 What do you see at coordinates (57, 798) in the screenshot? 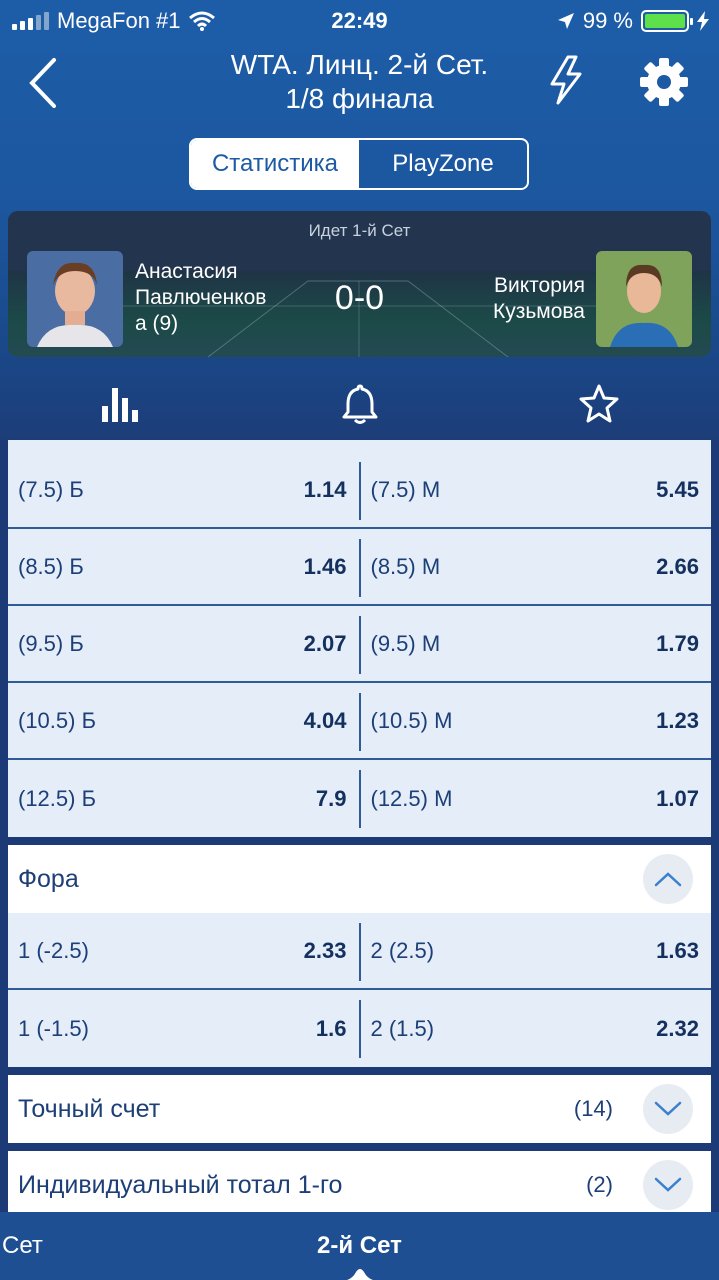
I see `odds-label: (12.5) Б` at bounding box center [57, 798].